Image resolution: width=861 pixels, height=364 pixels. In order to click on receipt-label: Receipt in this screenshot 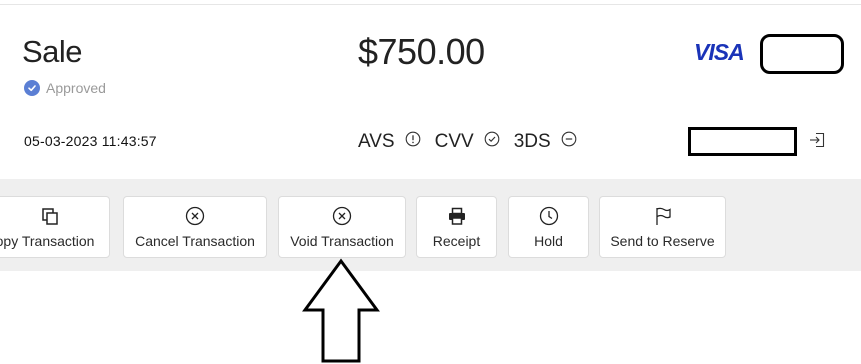, I will do `click(456, 241)`.